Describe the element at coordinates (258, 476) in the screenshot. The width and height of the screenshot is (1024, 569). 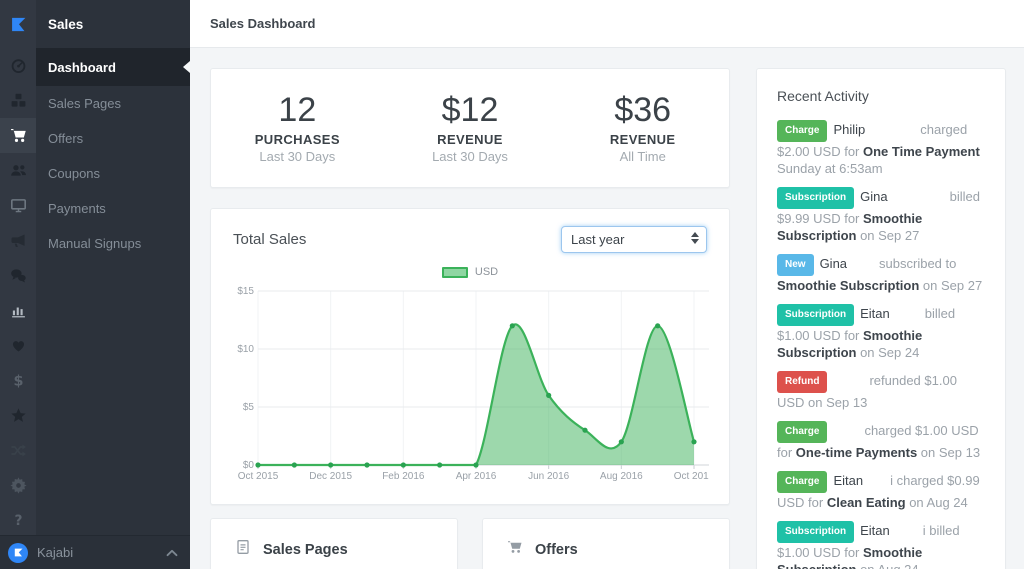
I see `svg-text: Oct 2015` at that location.